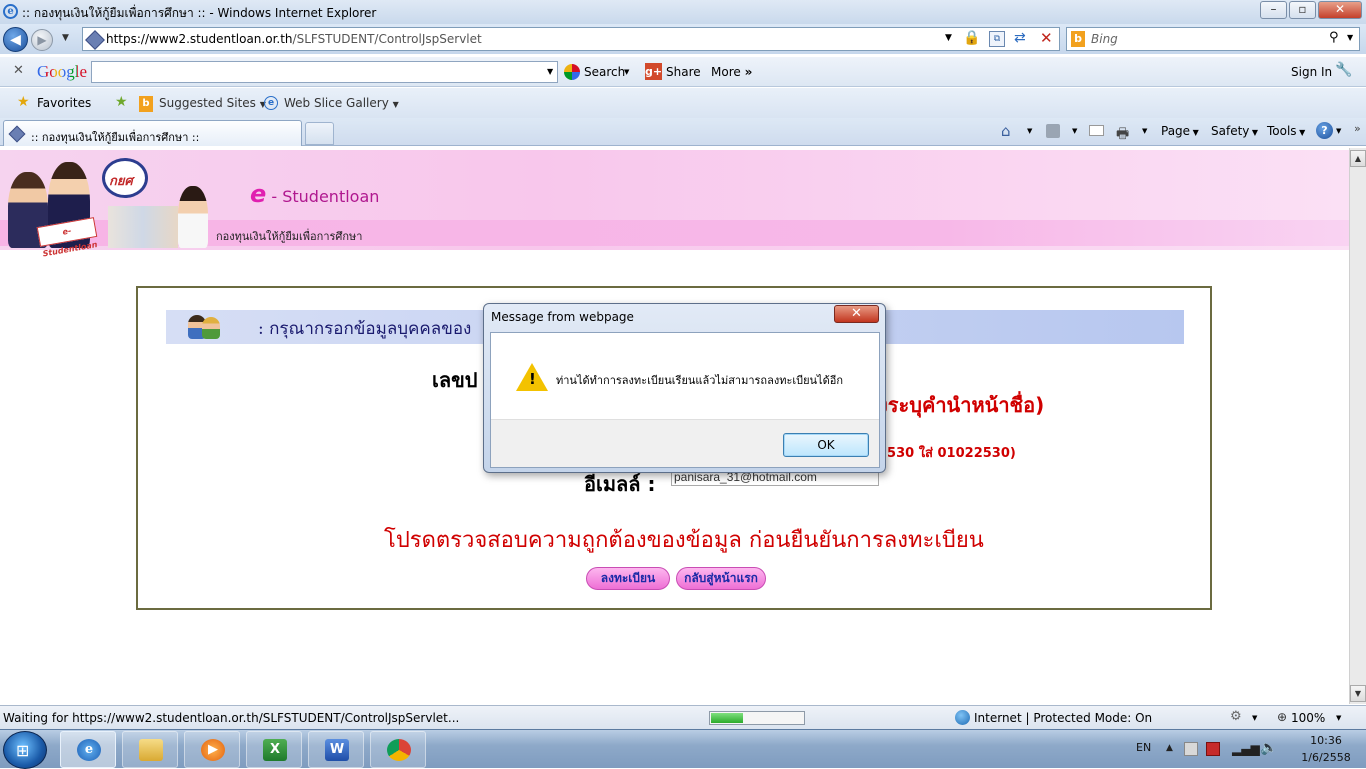  Describe the element at coordinates (1063, 718) in the screenshot. I see `security-zone-text: Internet | Protected Mode: On` at that location.